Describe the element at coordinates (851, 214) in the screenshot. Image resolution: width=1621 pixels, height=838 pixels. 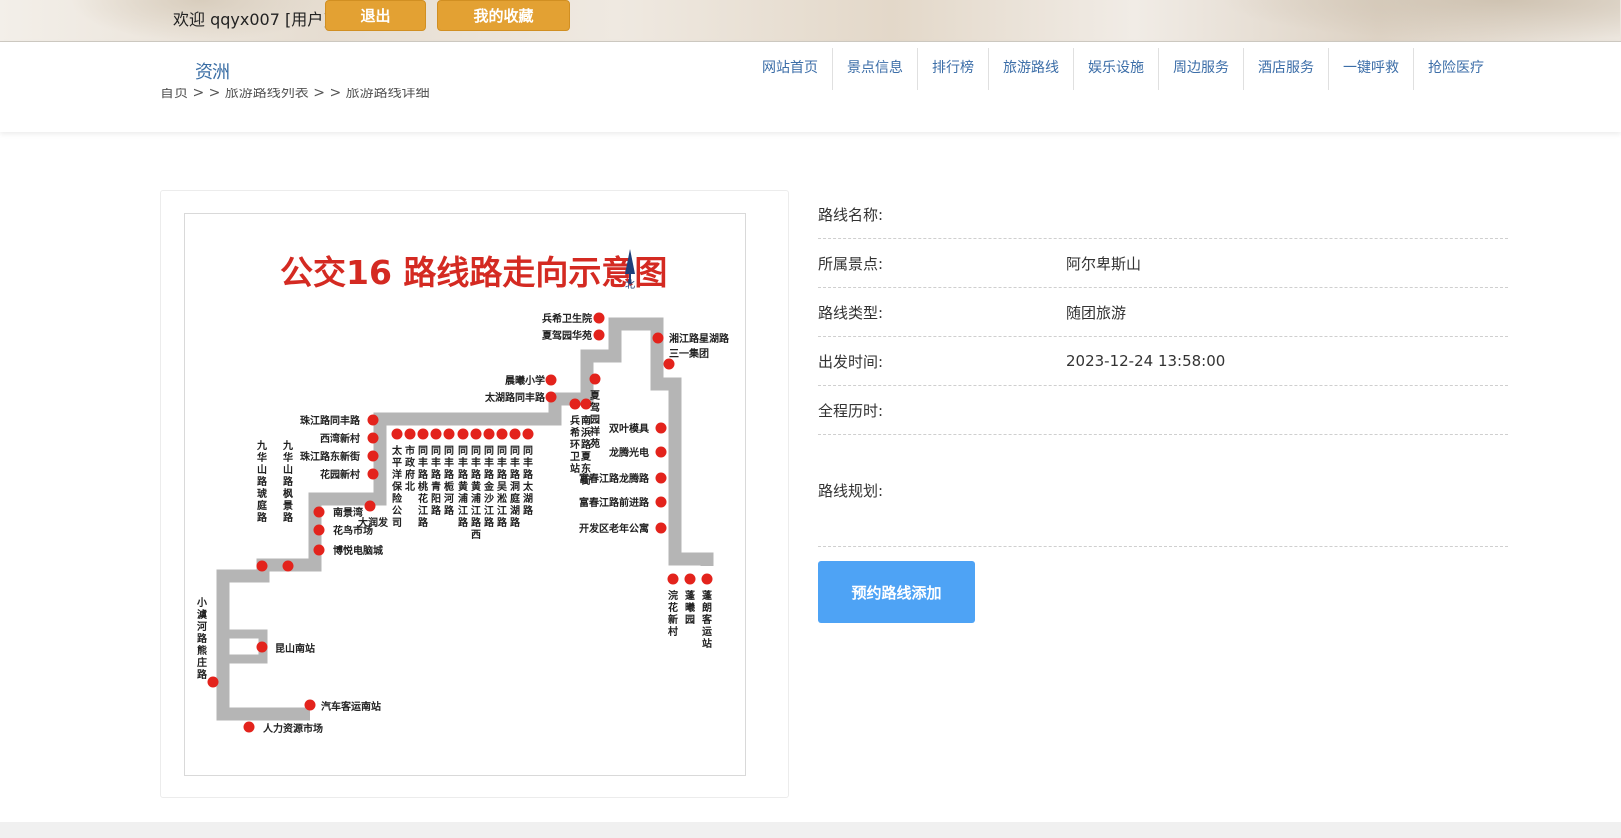
I see `detail-label: 路线名称:` at that location.